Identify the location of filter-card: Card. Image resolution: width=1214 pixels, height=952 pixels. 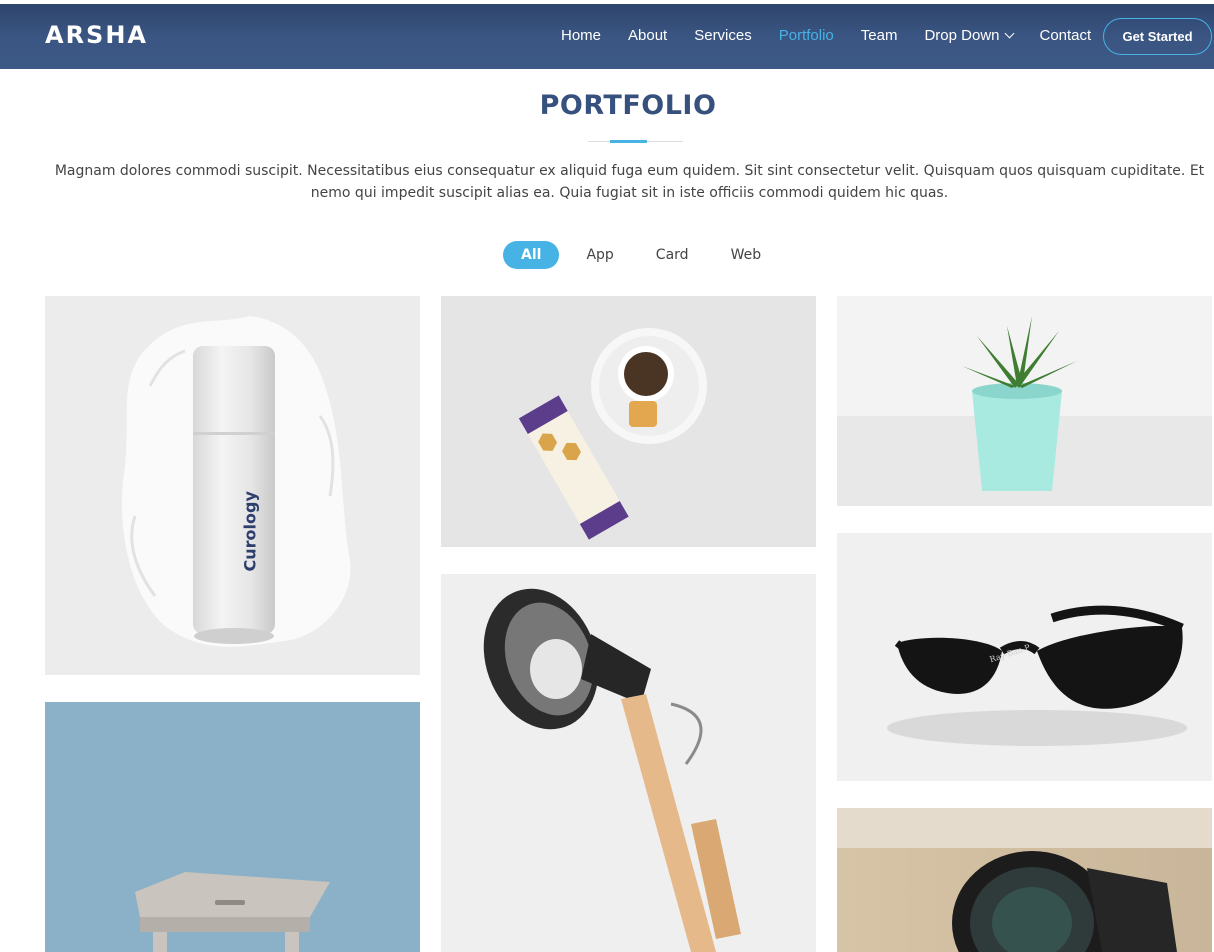
(672, 255).